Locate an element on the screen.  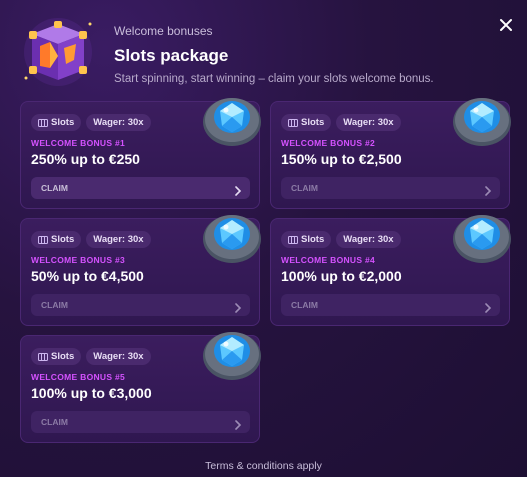
treasure-chest-icon is located at coordinates (58, 52).